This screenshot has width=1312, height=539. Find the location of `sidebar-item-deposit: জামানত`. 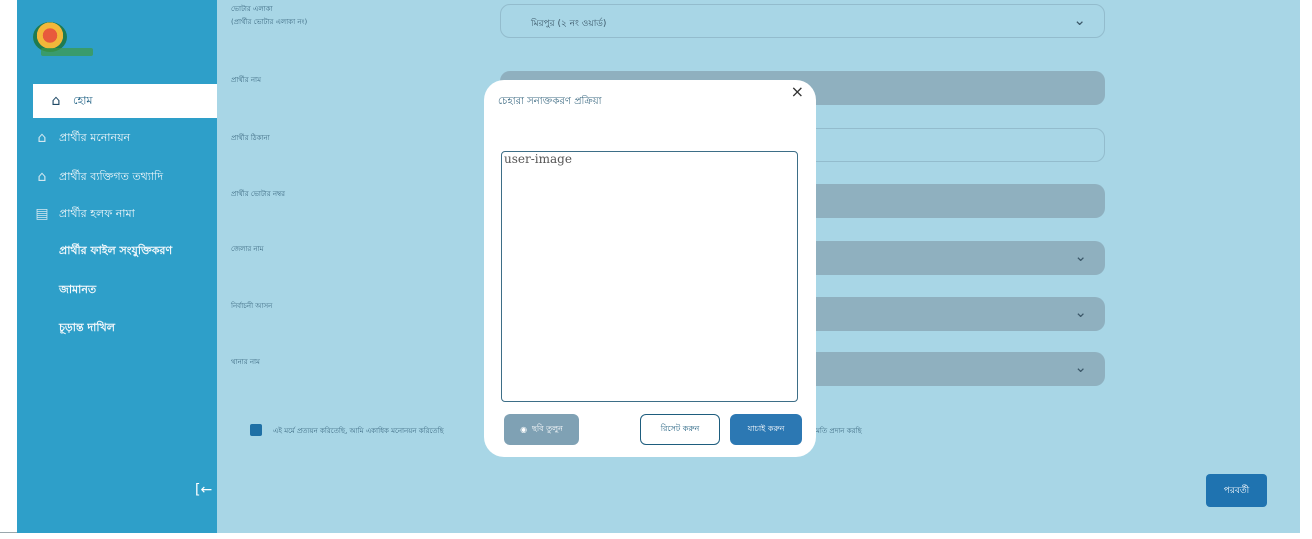

sidebar-item-deposit: জামানত is located at coordinates (112, 290).